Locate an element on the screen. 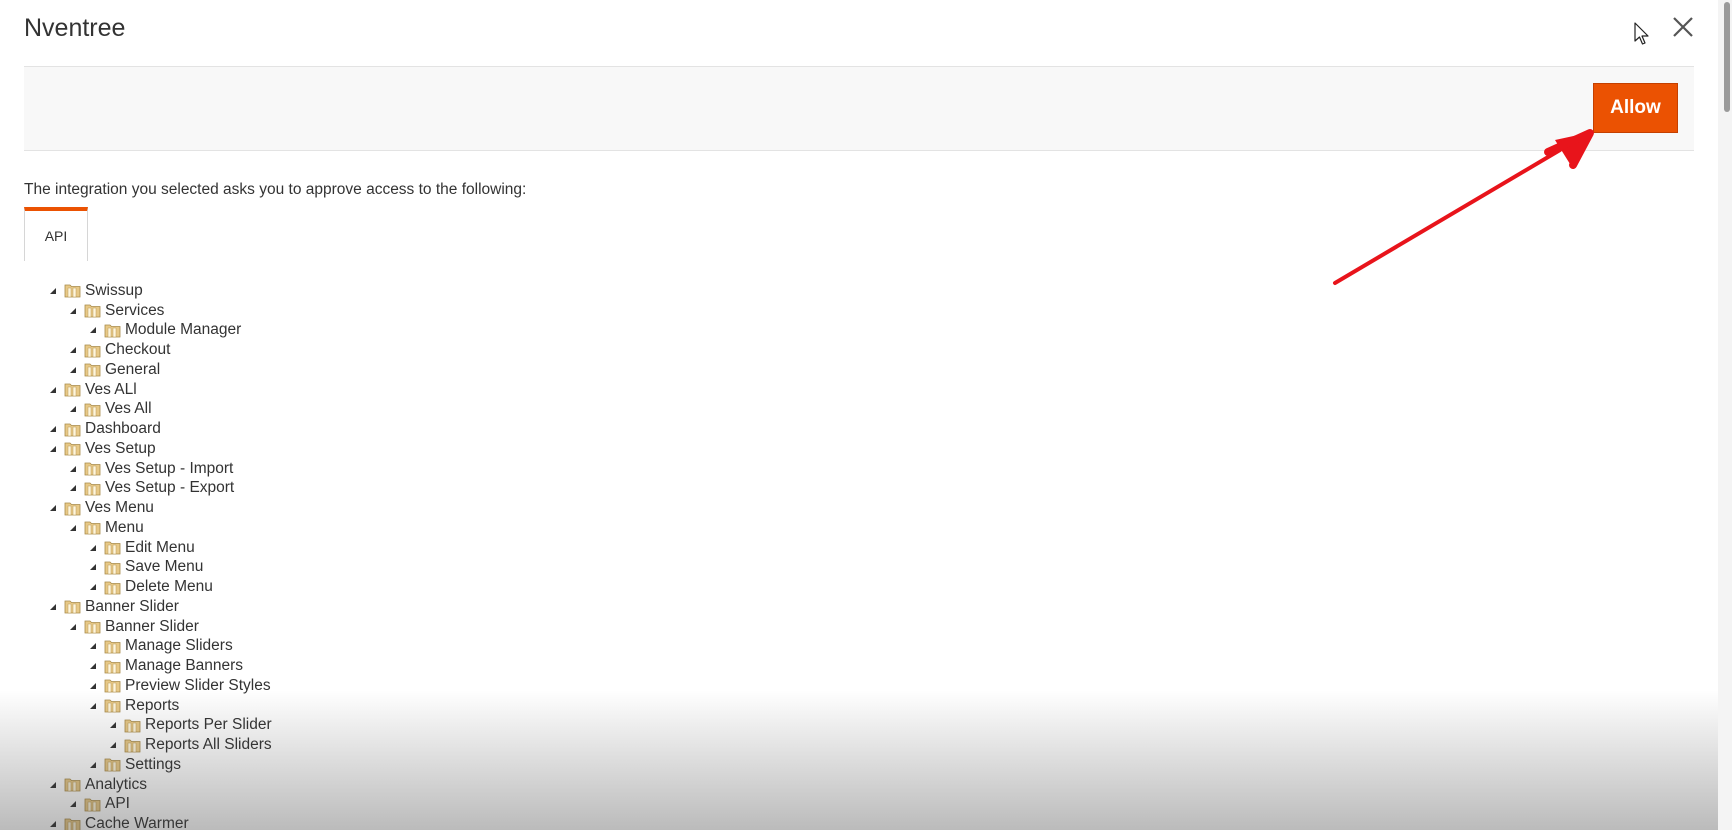 This screenshot has width=1732, height=830. tree-node-label: Preview Slider Styles is located at coordinates (198, 685).